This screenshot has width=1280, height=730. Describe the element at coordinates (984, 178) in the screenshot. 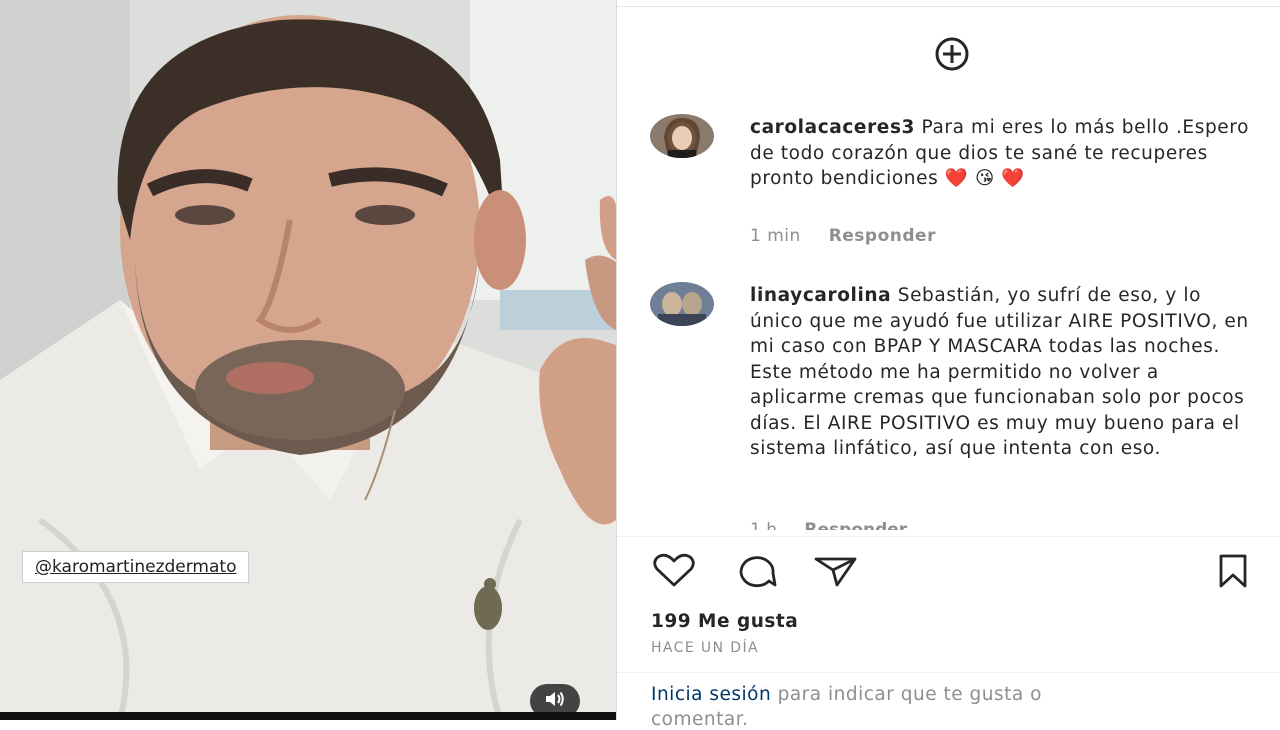

I see `comment-emoji: ❤️ 😘 ❤️` at that location.